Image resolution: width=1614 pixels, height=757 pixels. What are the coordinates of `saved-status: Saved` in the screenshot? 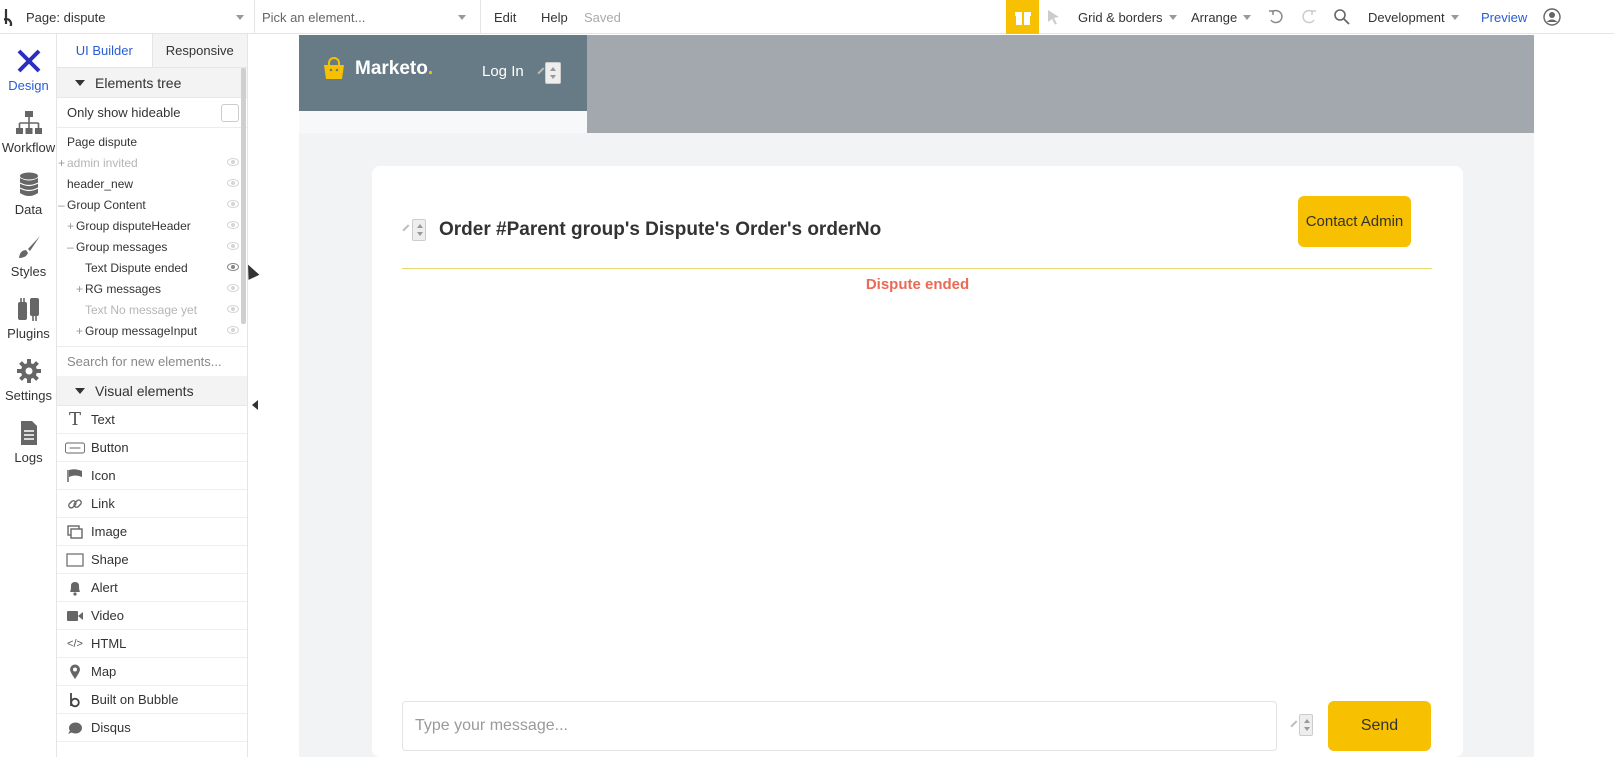 It's located at (602, 17).